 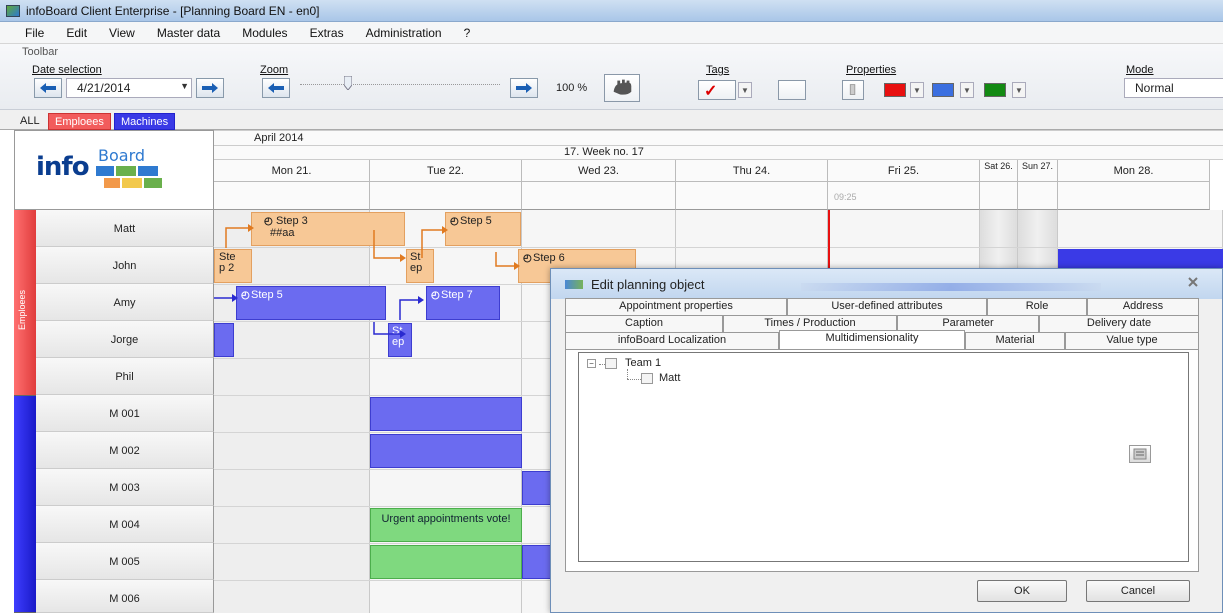 I want to click on tab-user-defined-attributes: User-defined attributes, so click(x=887, y=306).